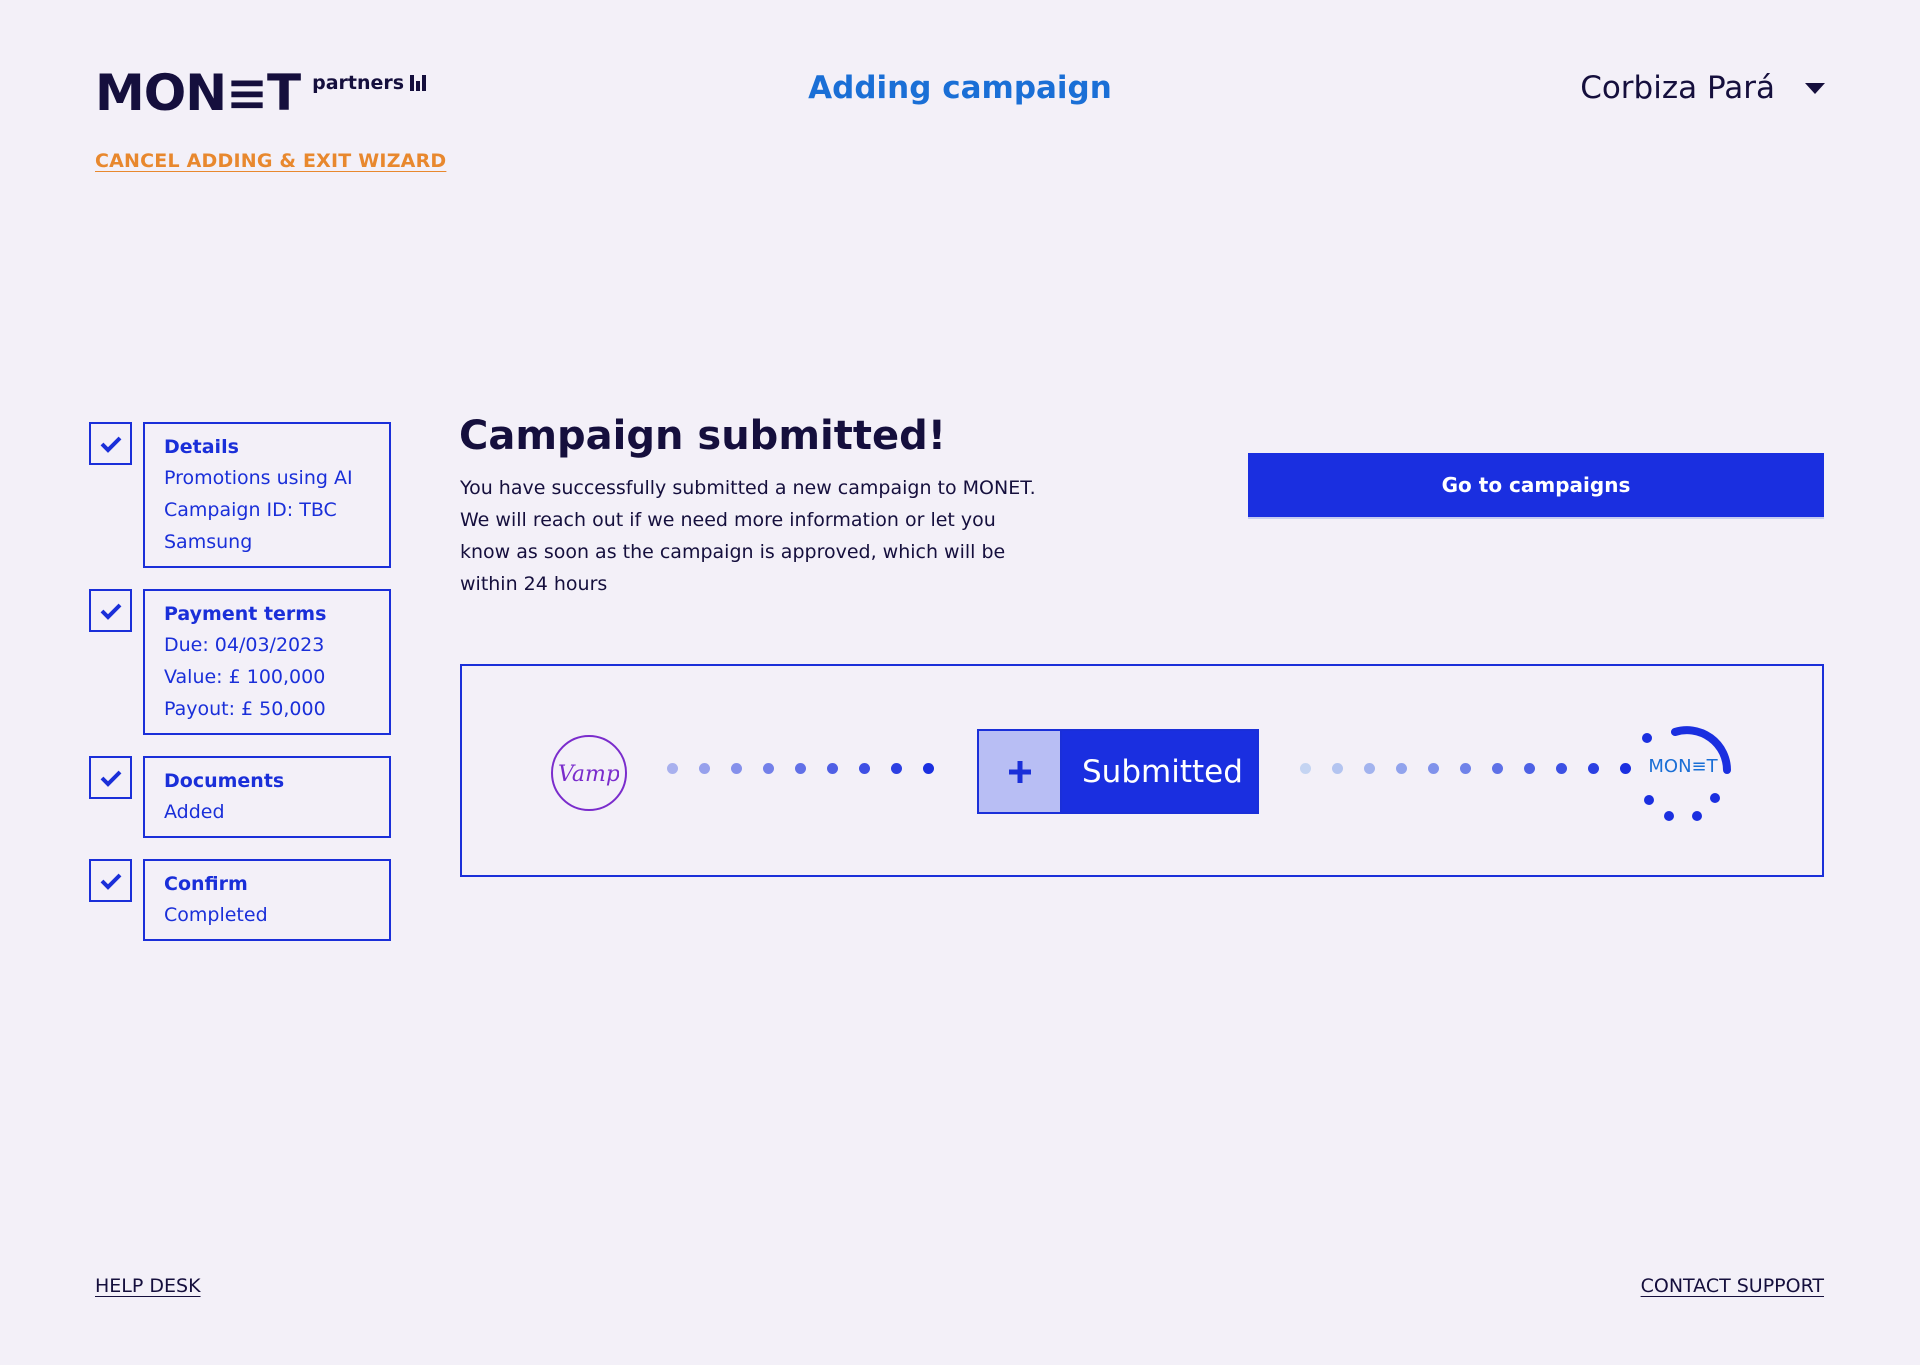 The height and width of the screenshot is (1365, 1920). I want to click on contact-support-link: CONTACT SUPPORT, so click(1732, 1286).